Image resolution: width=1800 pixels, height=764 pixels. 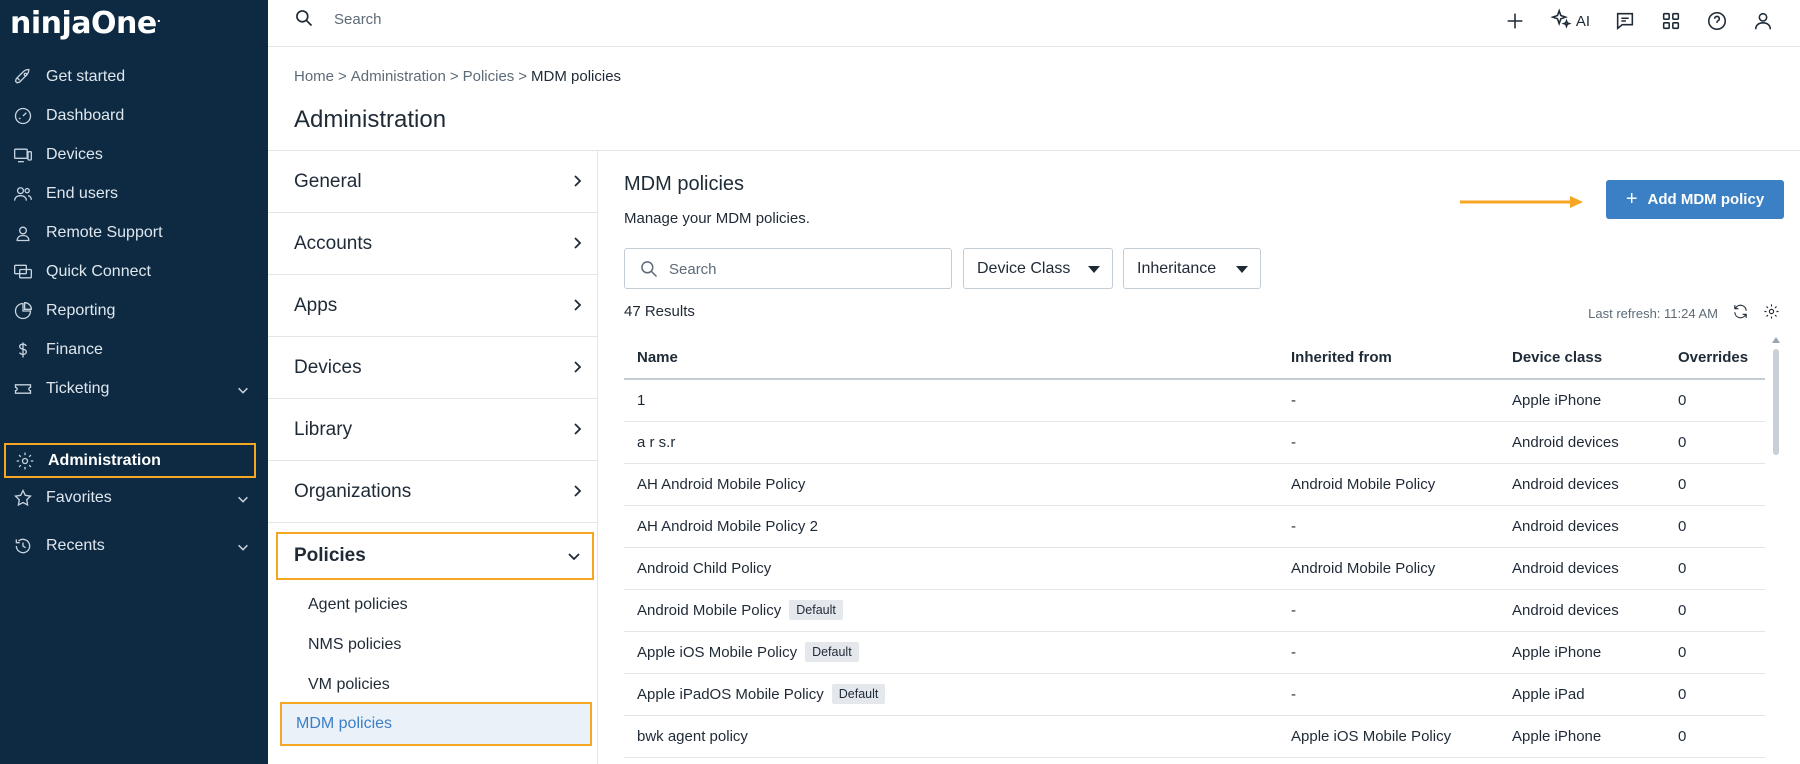 I want to click on policy-name: AH Android Mobile Policy, so click(x=721, y=484).